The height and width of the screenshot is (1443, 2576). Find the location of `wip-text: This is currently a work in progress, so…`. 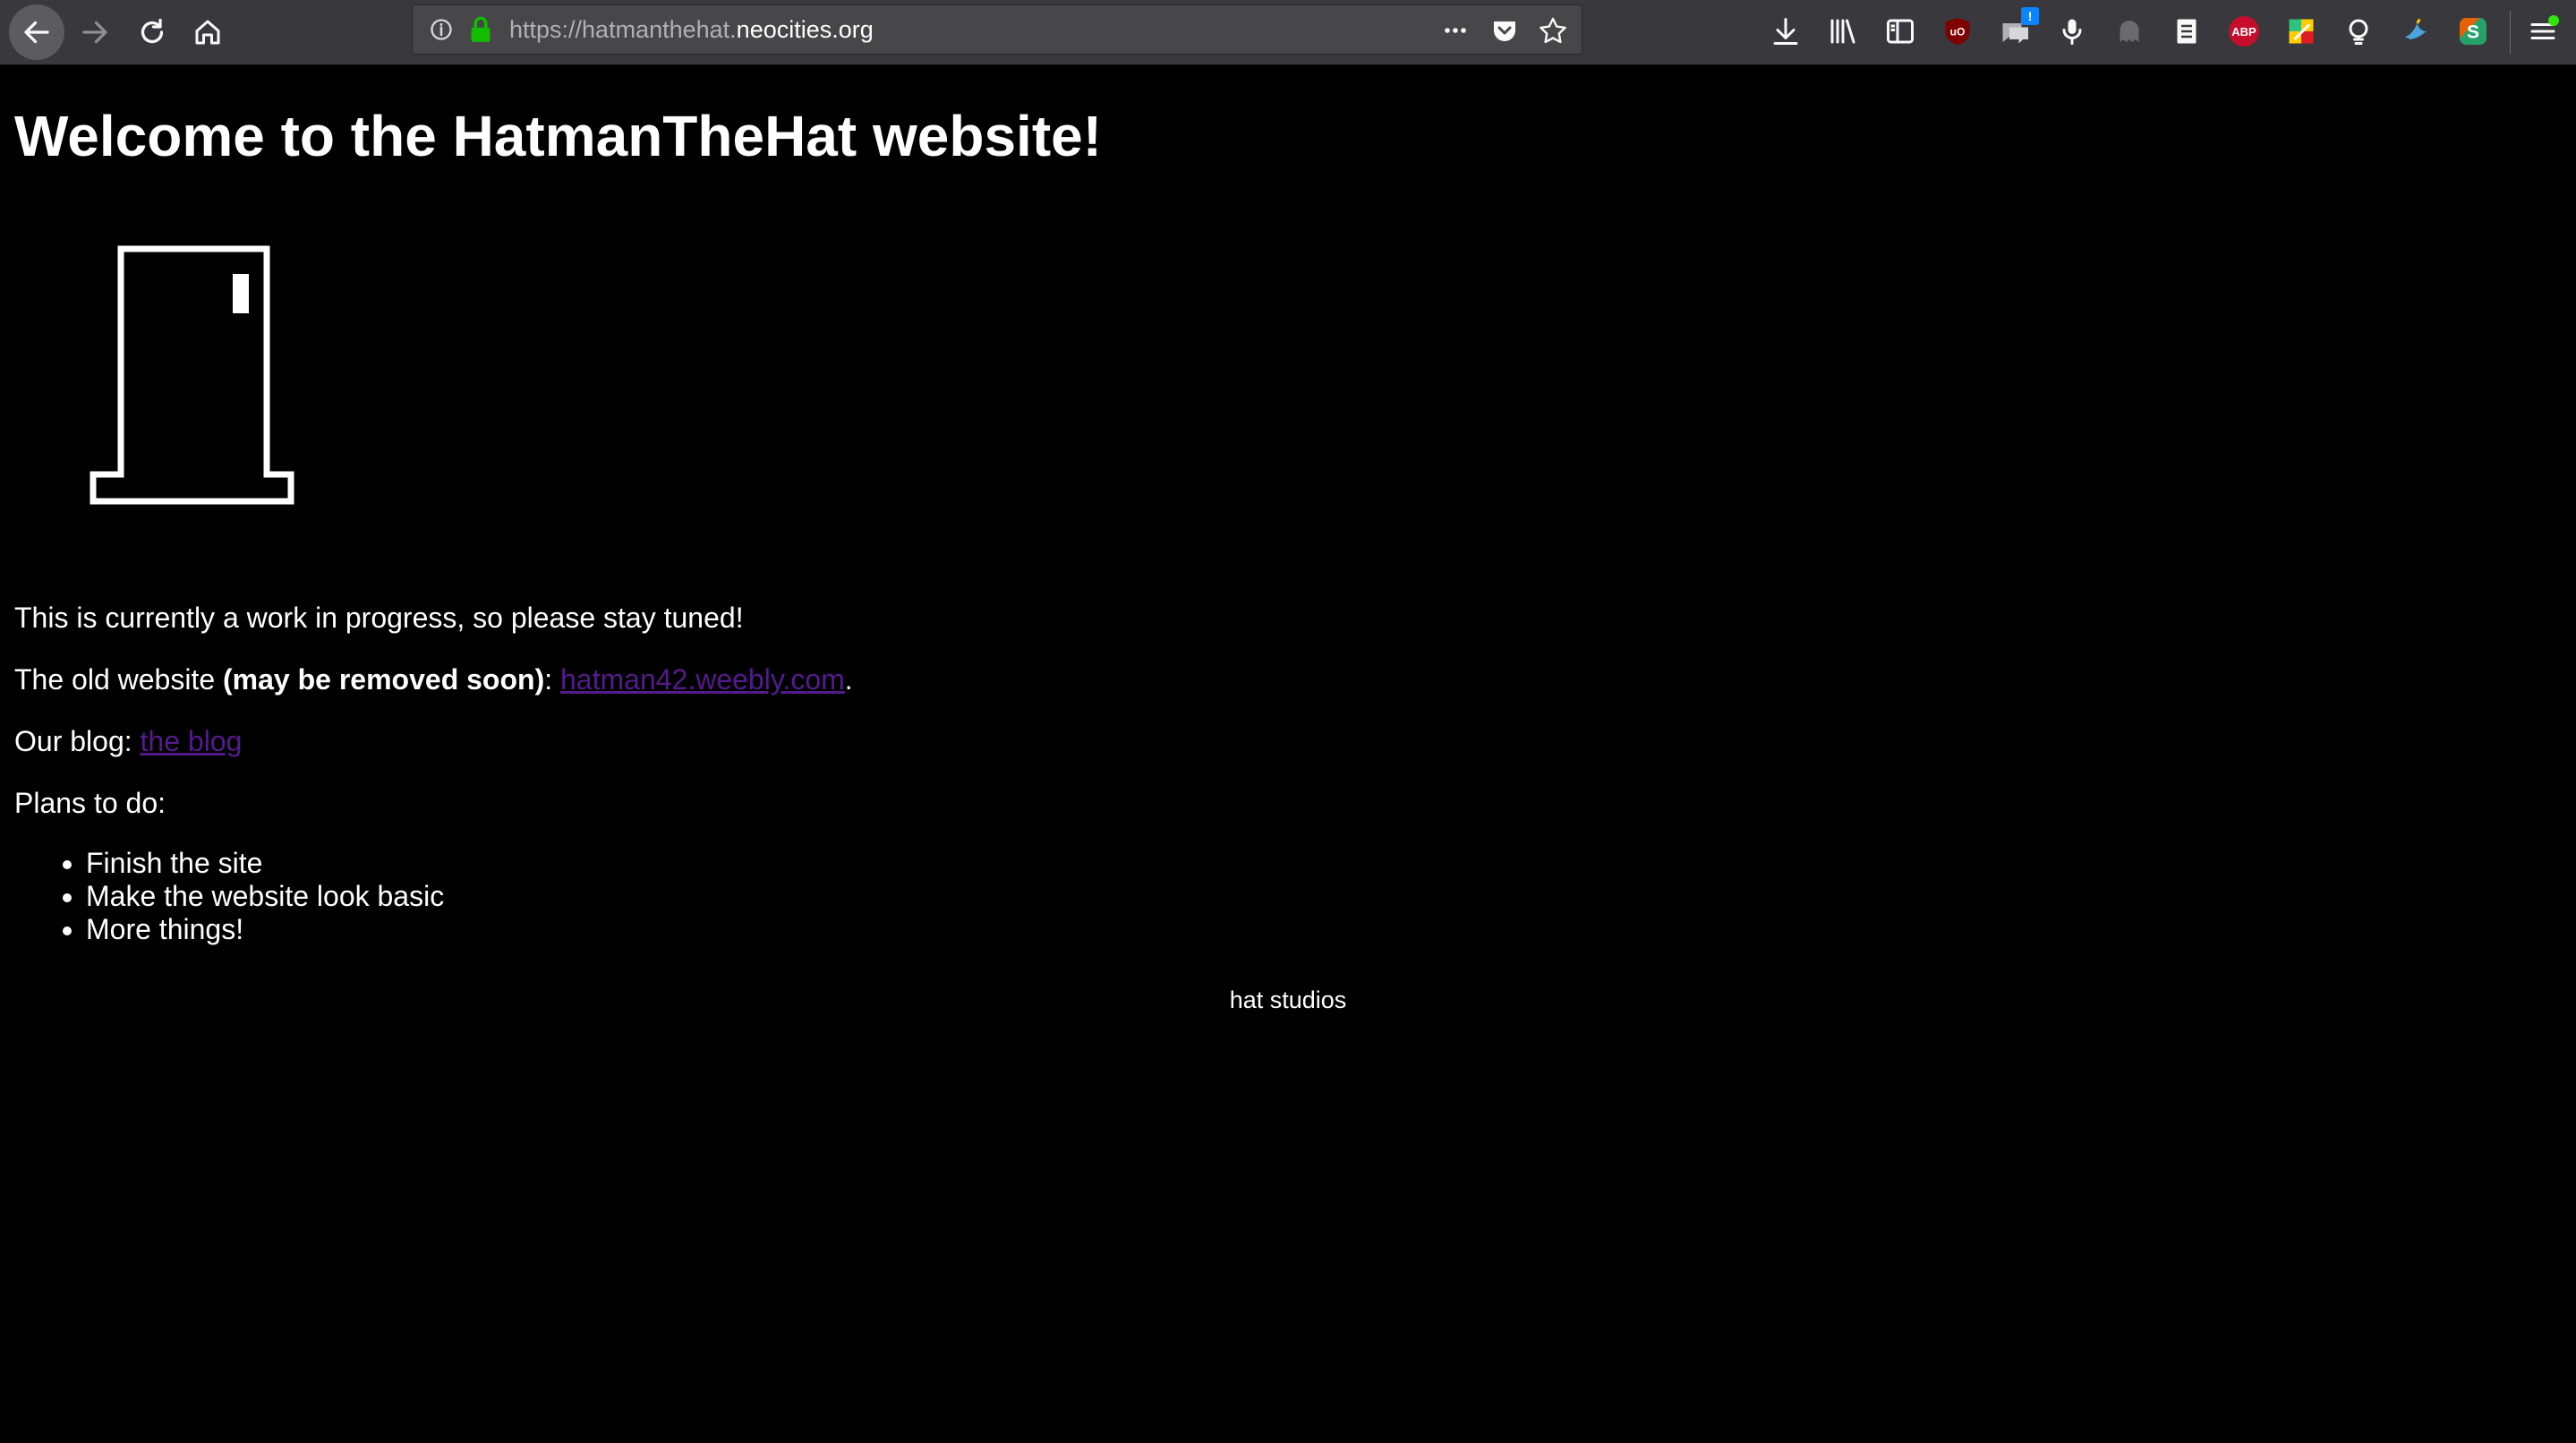

wip-text: This is currently a work in progress, so… is located at coordinates (379, 618).